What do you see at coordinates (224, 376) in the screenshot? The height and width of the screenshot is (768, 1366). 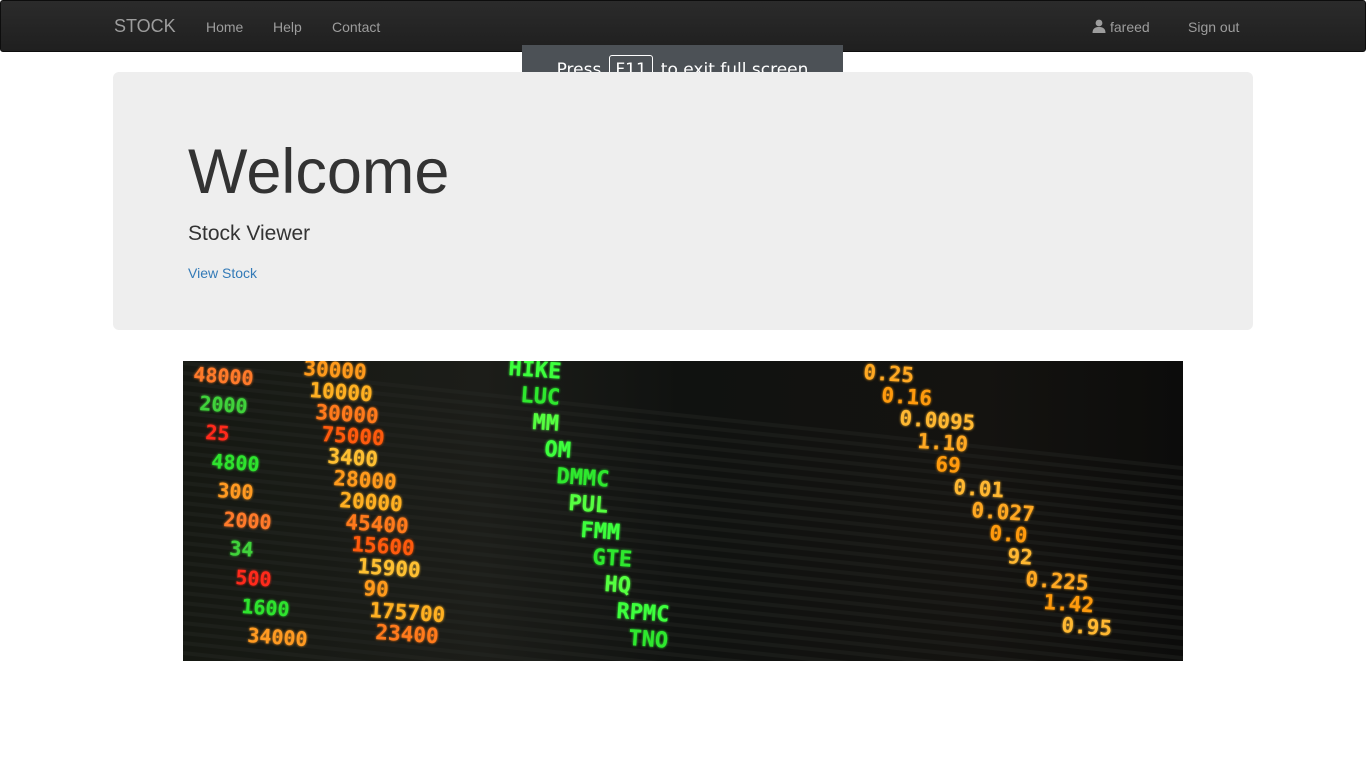 I see `board-quote-text: 48000` at bounding box center [224, 376].